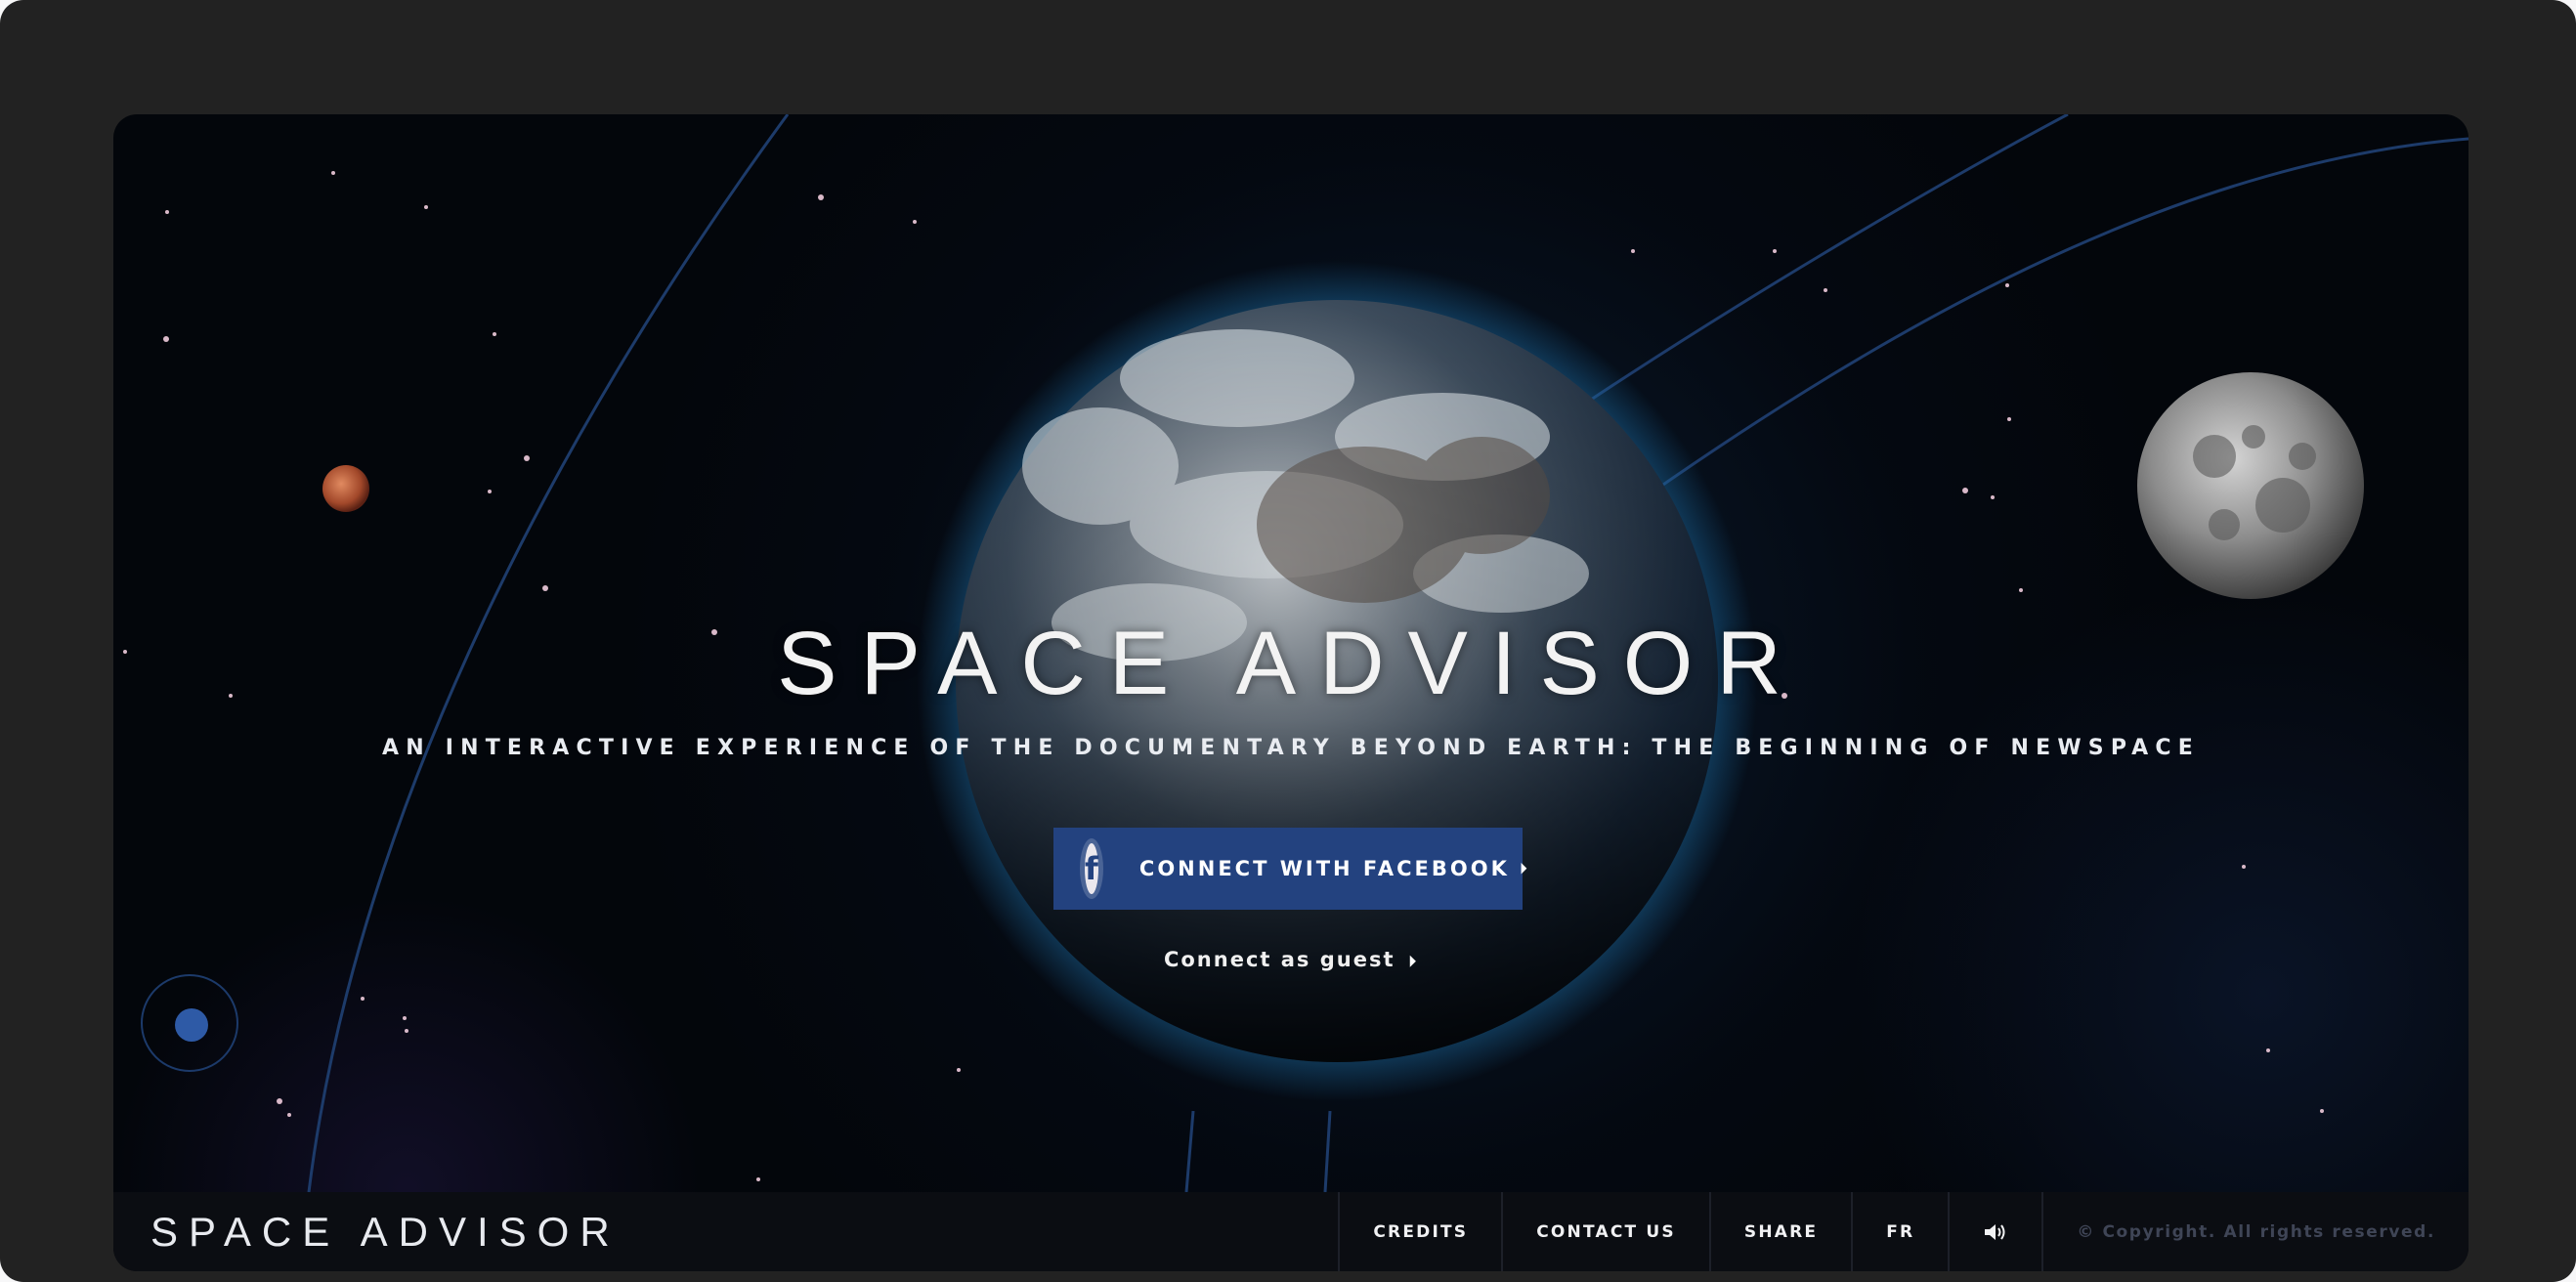  What do you see at coordinates (1324, 868) in the screenshot?
I see `connect-facebook-label: CONNECT WITH FACEBOOK` at bounding box center [1324, 868].